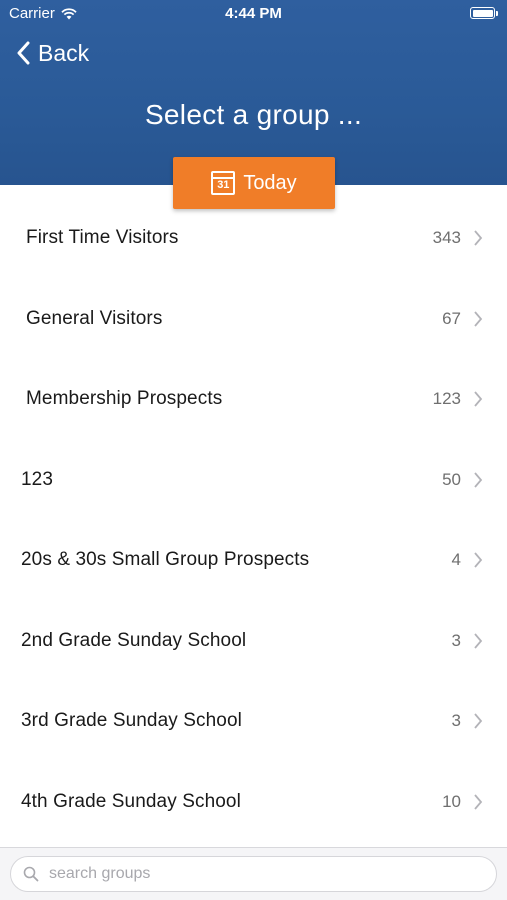 This screenshot has height=900, width=507. I want to click on group-row-20s-30s: 20s & 30s Small Group Prospects 4, so click(253, 560).